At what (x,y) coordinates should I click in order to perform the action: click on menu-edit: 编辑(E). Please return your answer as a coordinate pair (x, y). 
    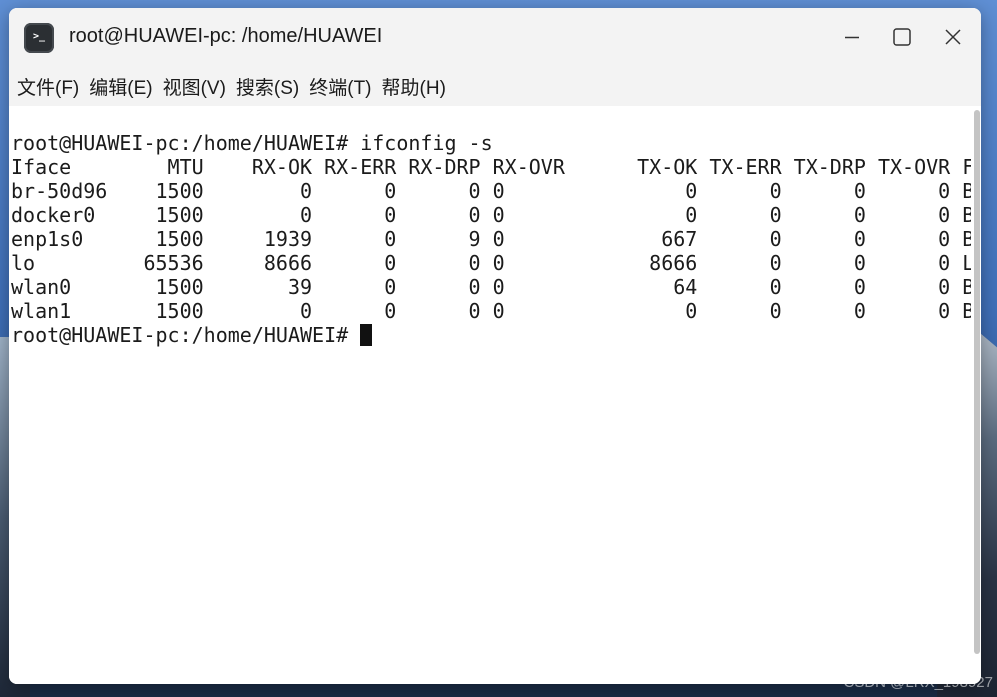
    Looking at the image, I should click on (120, 86).